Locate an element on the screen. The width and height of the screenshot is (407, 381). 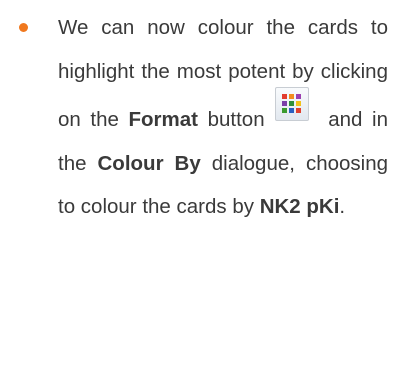
text-segment-2: button is located at coordinates (236, 120).